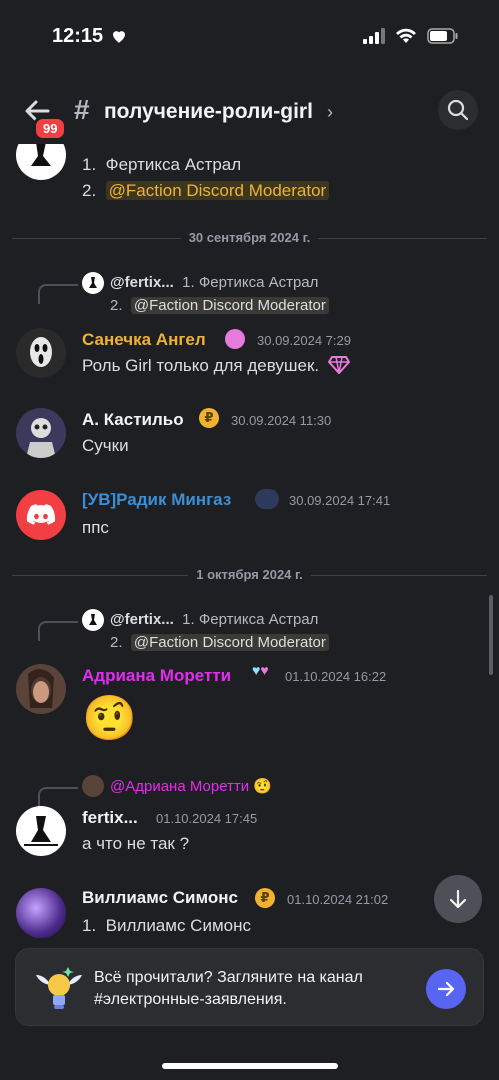 Image resolution: width=499 pixels, height=1080 pixels. I want to click on date-divider: 1 октября 2024 г., so click(249, 575).